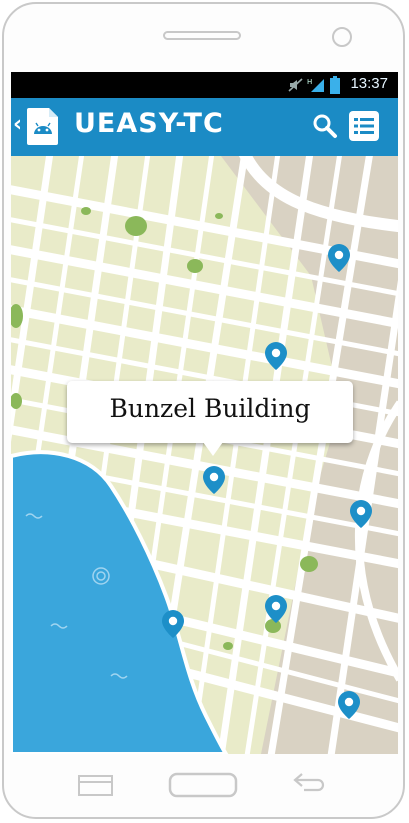 This screenshot has height=823, width=409. What do you see at coordinates (149, 123) in the screenshot?
I see `app-title: UEASY-TC` at bounding box center [149, 123].